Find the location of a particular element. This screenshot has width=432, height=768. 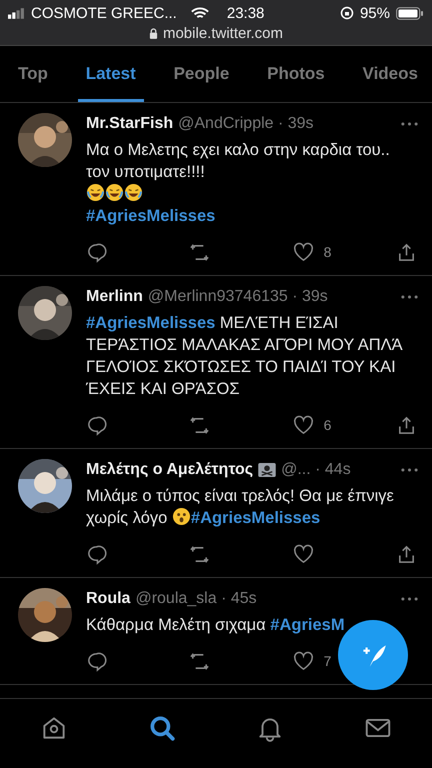

signal-icon is located at coordinates (16, 13).